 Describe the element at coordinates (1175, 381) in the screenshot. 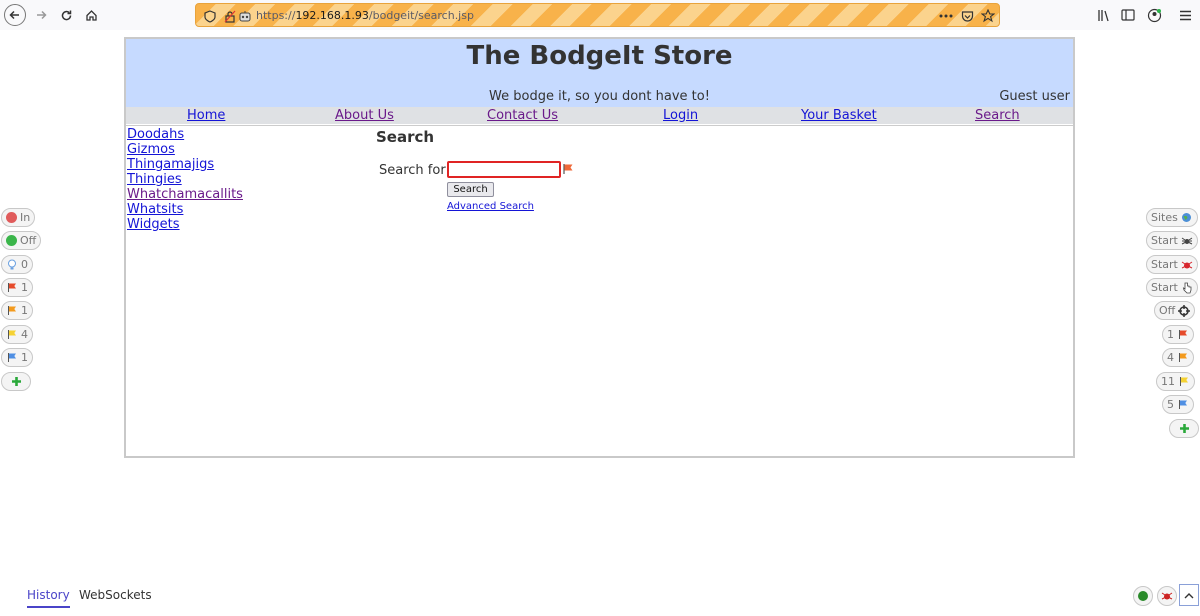

I see `hud-site-alerts-yellow: 11` at that location.